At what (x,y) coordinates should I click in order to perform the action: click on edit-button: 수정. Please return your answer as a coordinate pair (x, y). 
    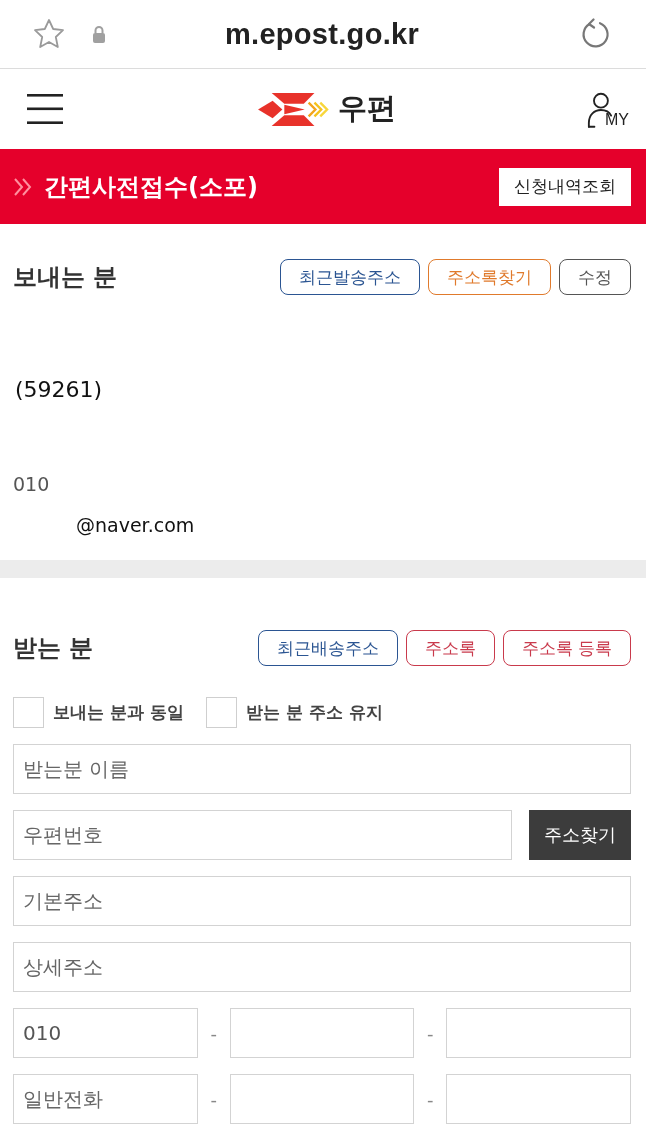
    Looking at the image, I should click on (595, 277).